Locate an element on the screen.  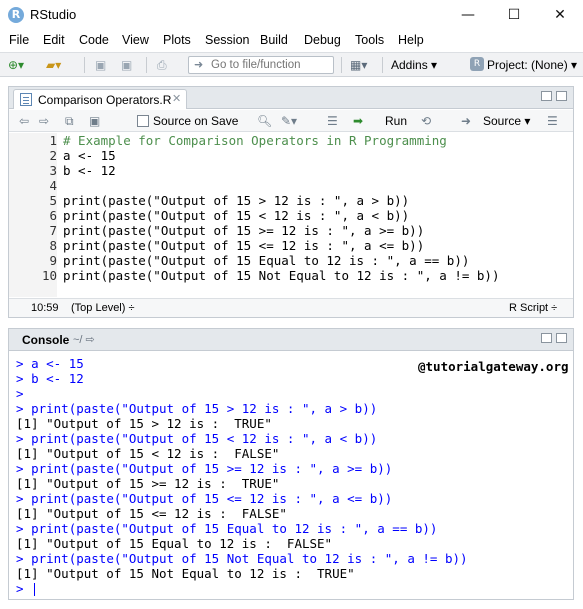
menu-view: View is located at coordinates (135, 40).